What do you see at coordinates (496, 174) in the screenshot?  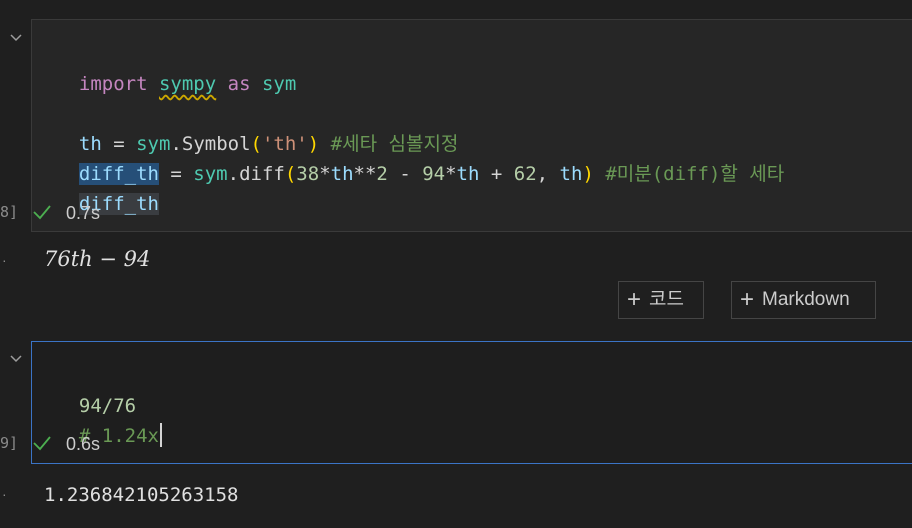 I see `code-token: +` at bounding box center [496, 174].